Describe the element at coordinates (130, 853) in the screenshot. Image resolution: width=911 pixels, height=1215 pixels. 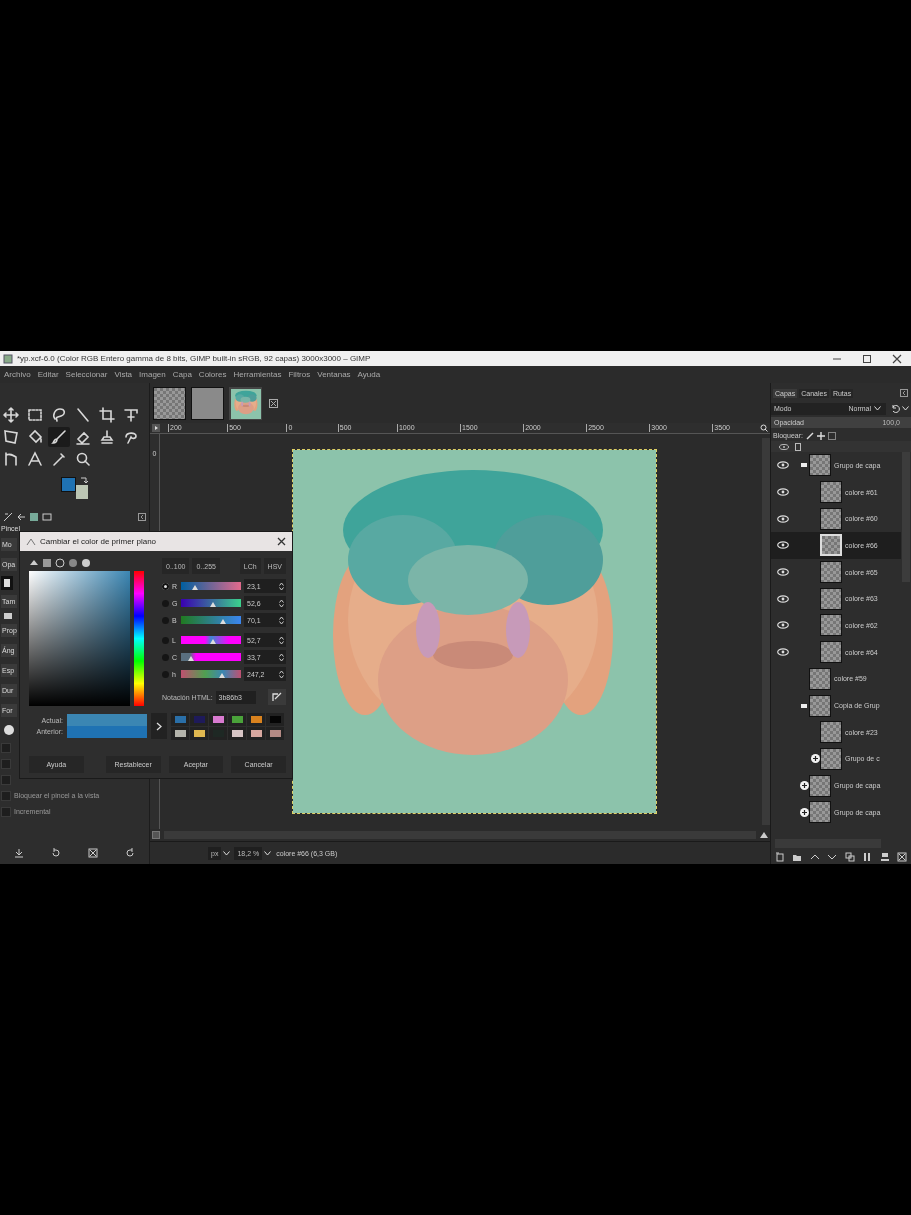
I see `reset-icon` at that location.